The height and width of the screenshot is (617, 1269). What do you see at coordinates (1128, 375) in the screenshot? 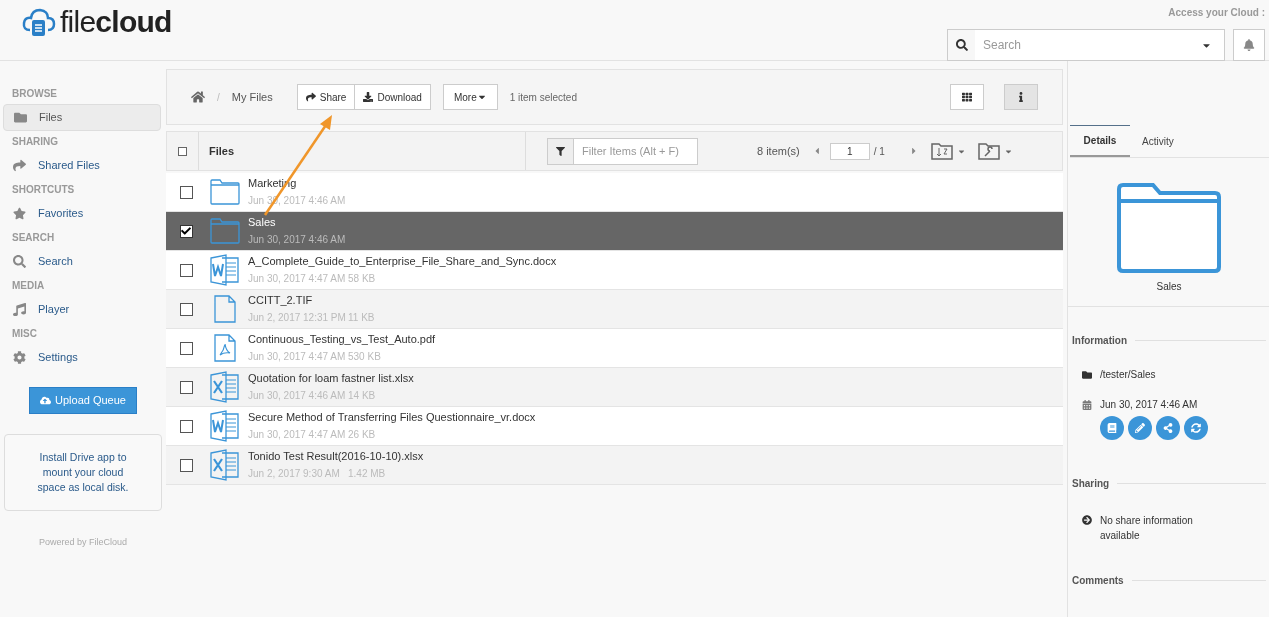
I see `file-path: /tester/Sales` at bounding box center [1128, 375].